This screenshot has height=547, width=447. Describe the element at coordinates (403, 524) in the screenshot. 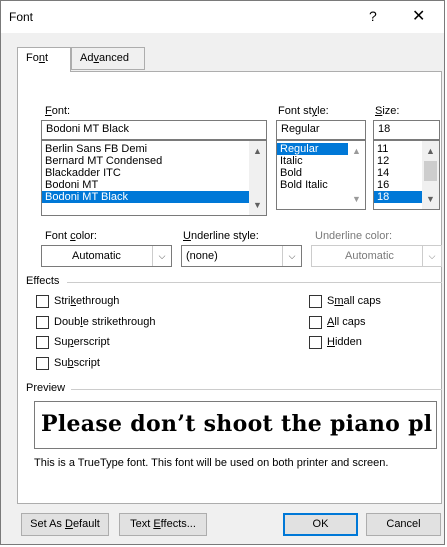

I see `cancel-button: Cancel` at that location.